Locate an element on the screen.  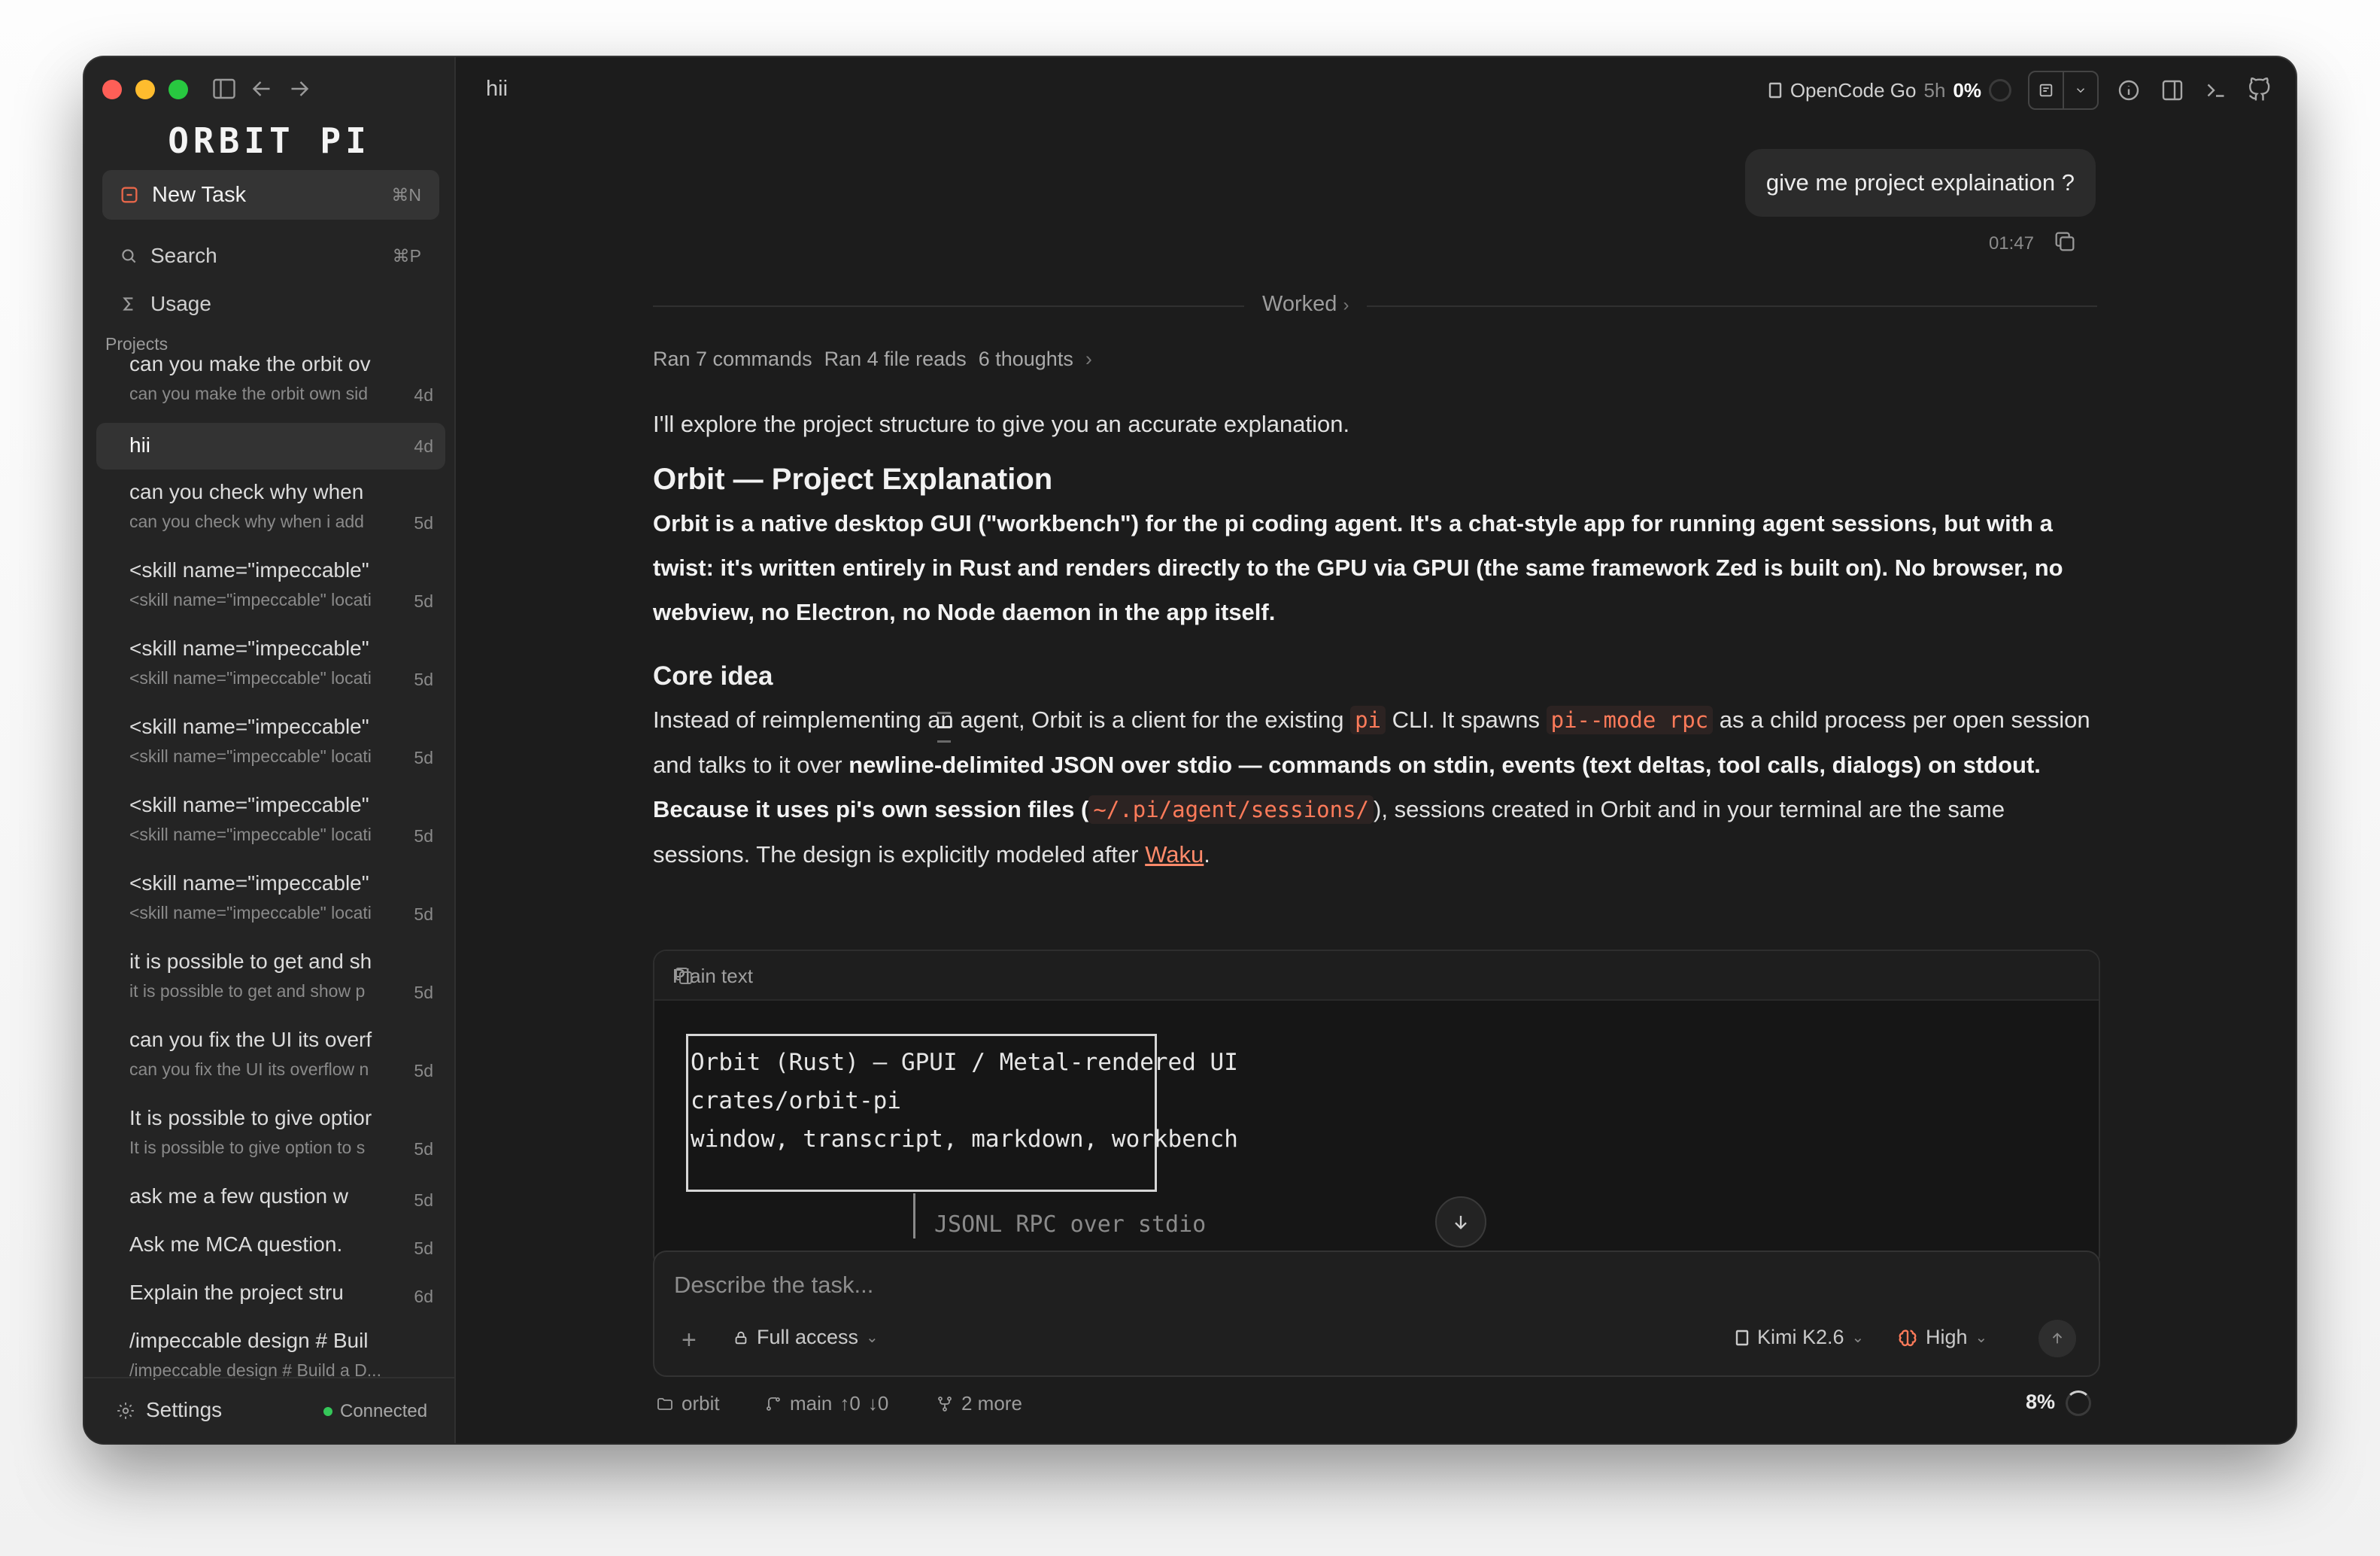
terminal-icon is located at coordinates (2216, 90).